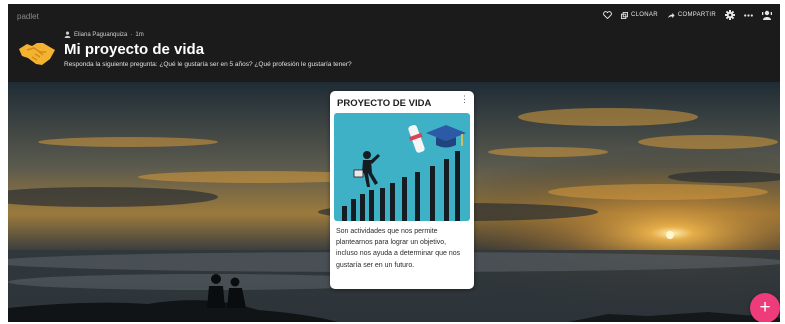  I want to click on add-post-button: +, so click(765, 307).